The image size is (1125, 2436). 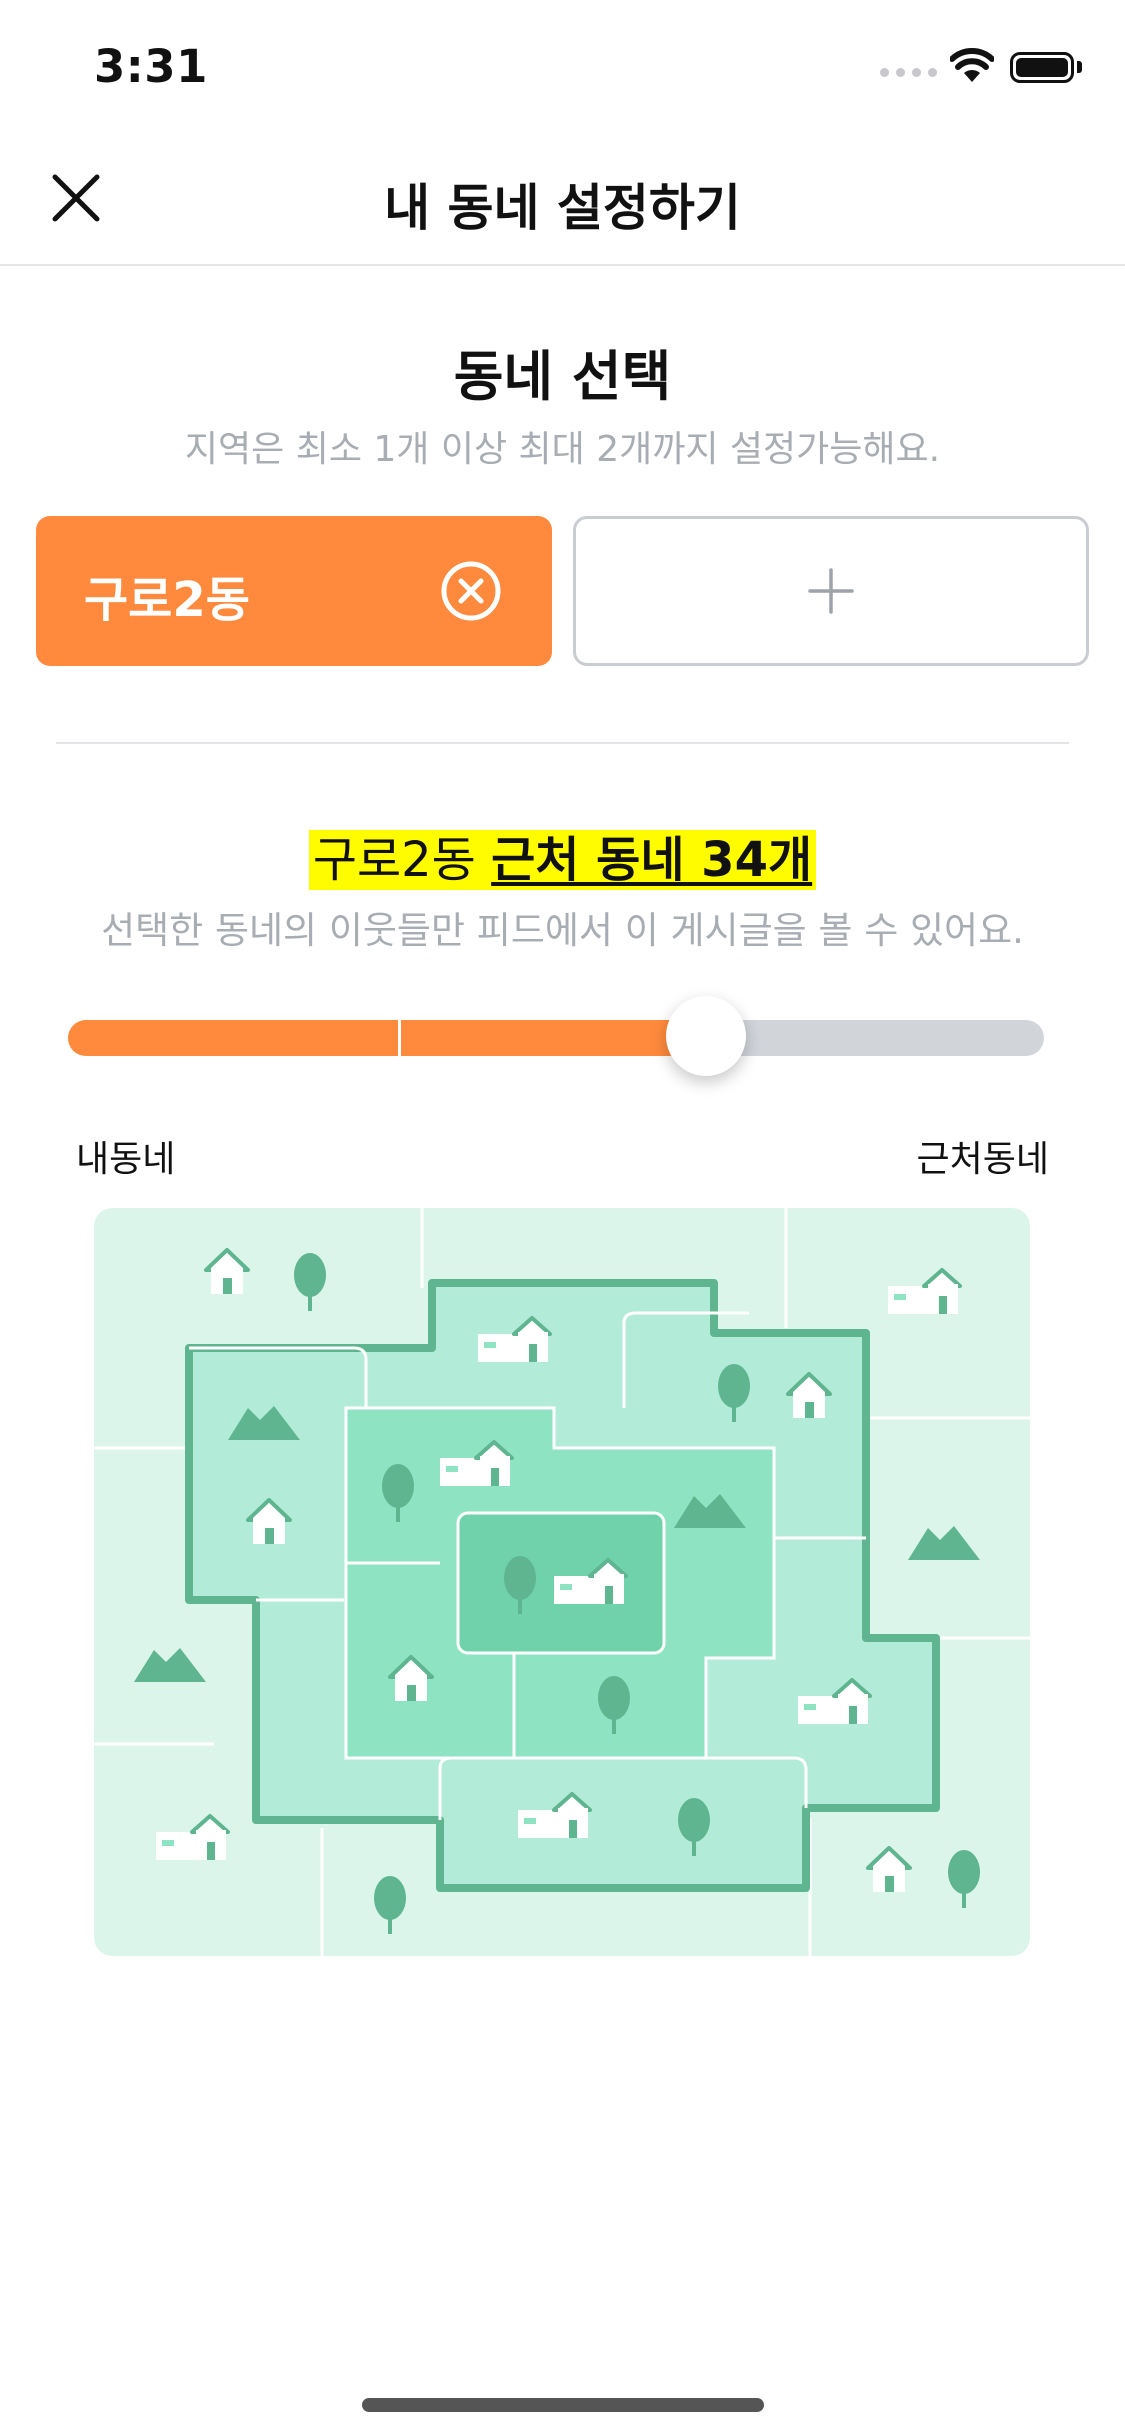 What do you see at coordinates (294, 591) in the screenshot?
I see `selected-neighborhood-chip: 구로2동` at bounding box center [294, 591].